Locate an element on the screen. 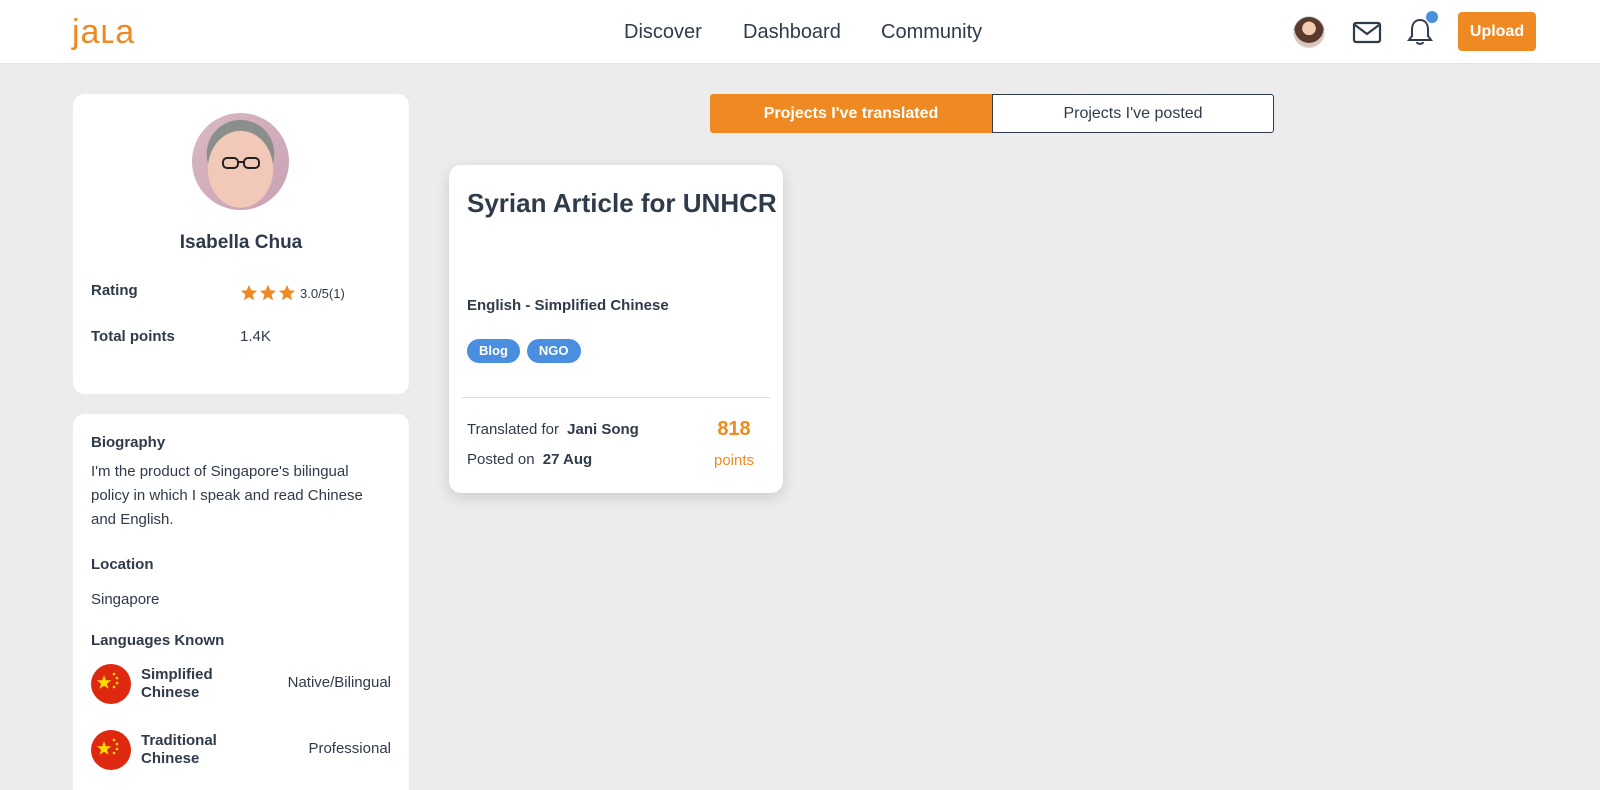 This screenshot has width=1600, height=790. jala-logo: jaʟa is located at coordinates (103, 32).